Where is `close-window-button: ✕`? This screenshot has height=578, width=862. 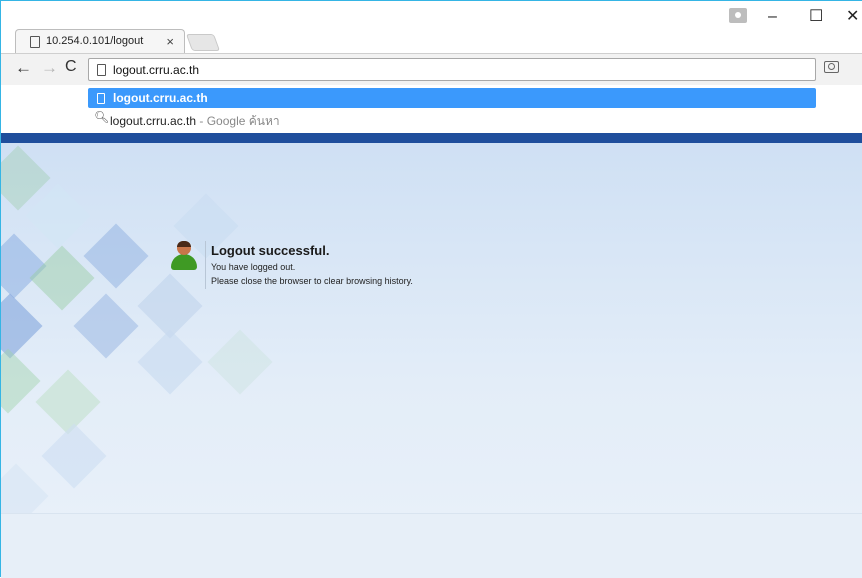
close-window-button: ✕ is located at coordinates (852, 16).